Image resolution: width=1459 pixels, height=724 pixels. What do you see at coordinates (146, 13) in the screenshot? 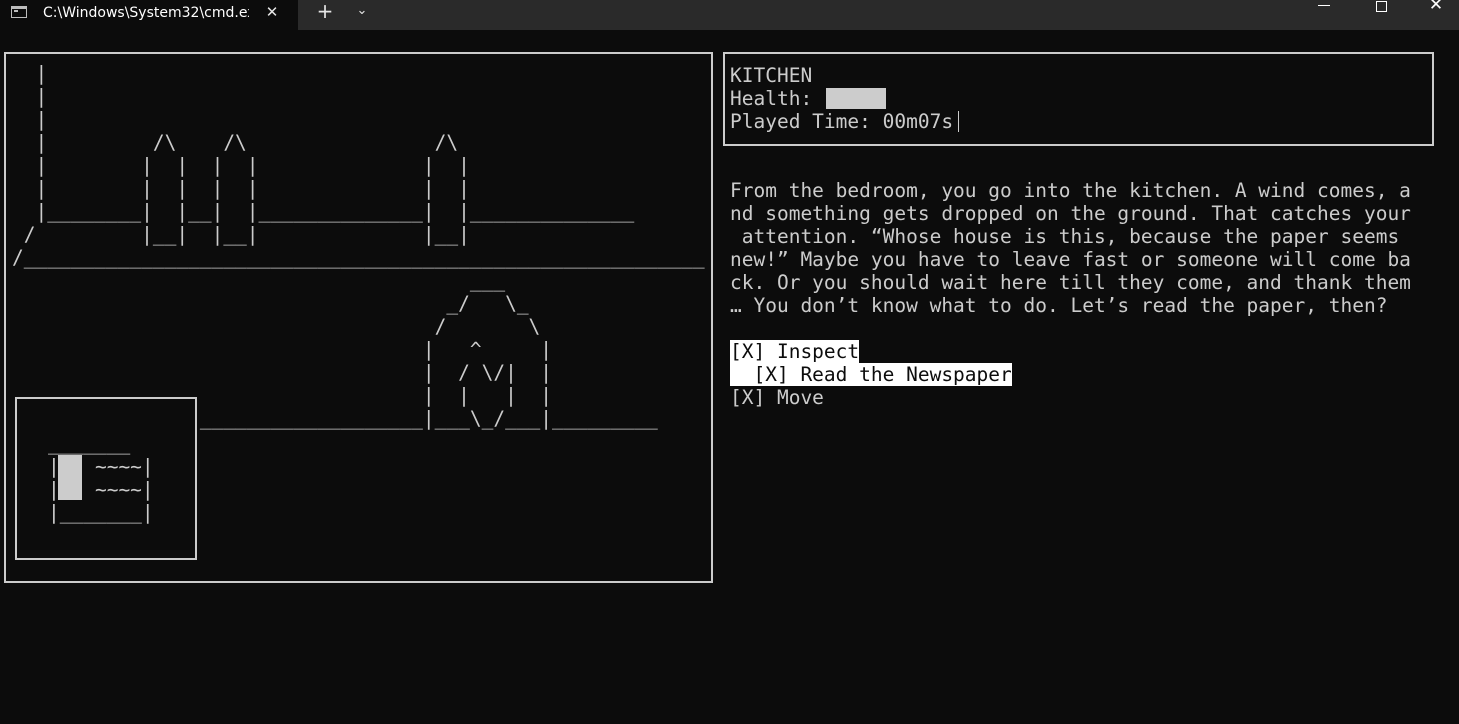
I see `tab-title: C:\Windows\System32\cmd.exe` at bounding box center [146, 13].